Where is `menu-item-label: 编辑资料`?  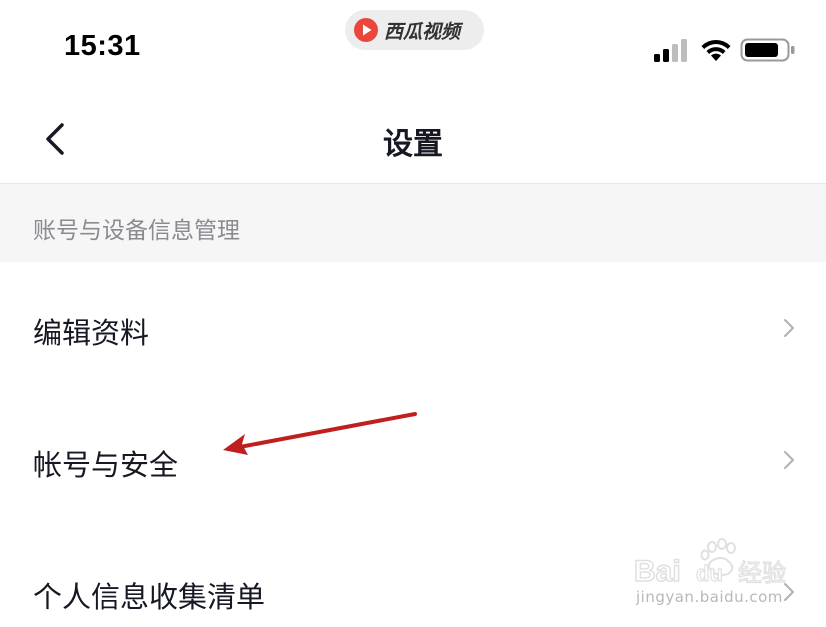
menu-item-label: 编辑资料 is located at coordinates (91, 333).